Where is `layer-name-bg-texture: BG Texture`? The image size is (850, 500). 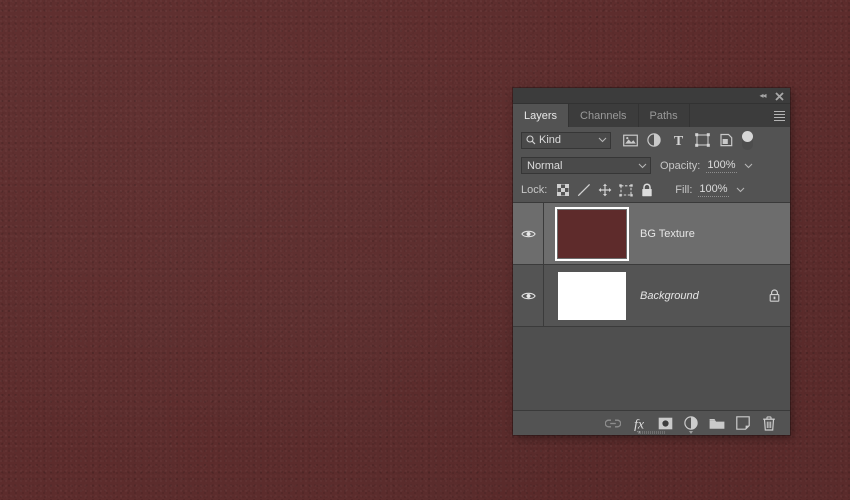 layer-name-bg-texture: BG Texture is located at coordinates (698, 234).